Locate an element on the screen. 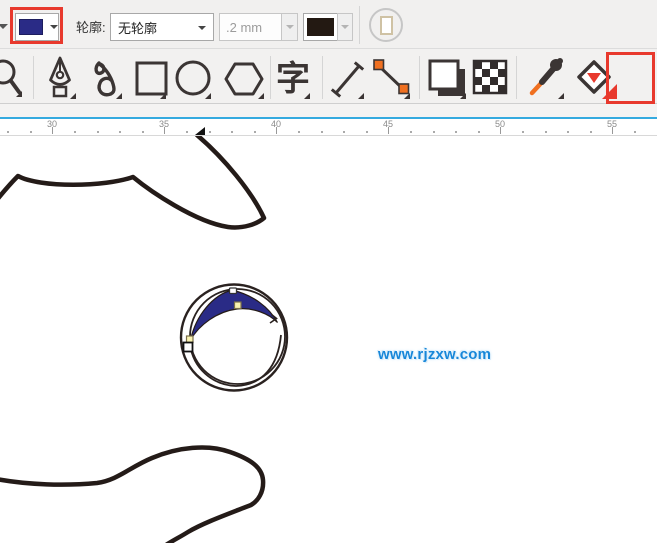  page-border-icon is located at coordinates (386, 25).